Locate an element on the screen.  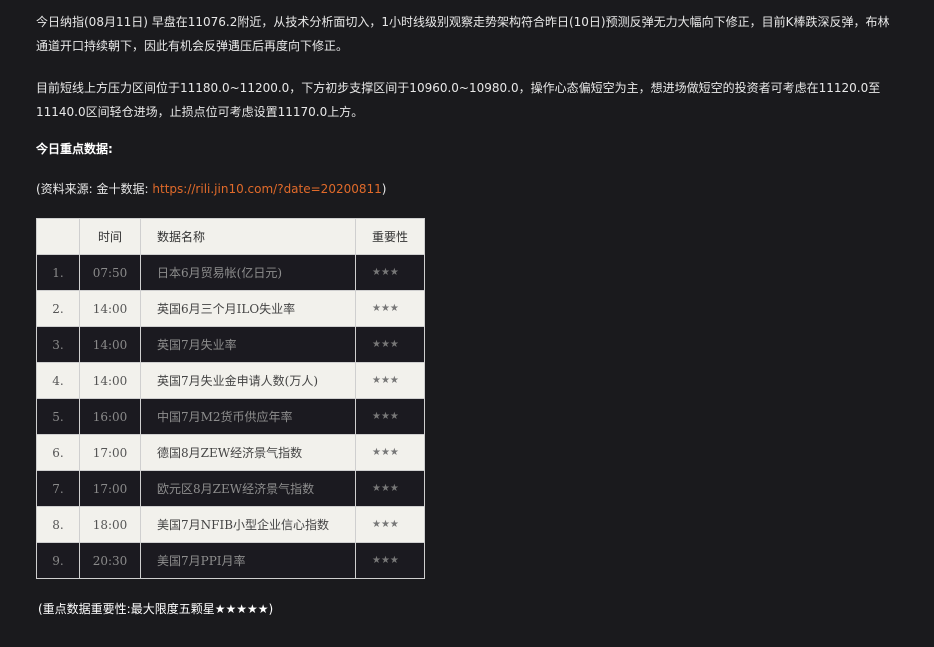
row-data-name: 欧元区8月ZEW经济景气指数 is located at coordinates (248, 488).